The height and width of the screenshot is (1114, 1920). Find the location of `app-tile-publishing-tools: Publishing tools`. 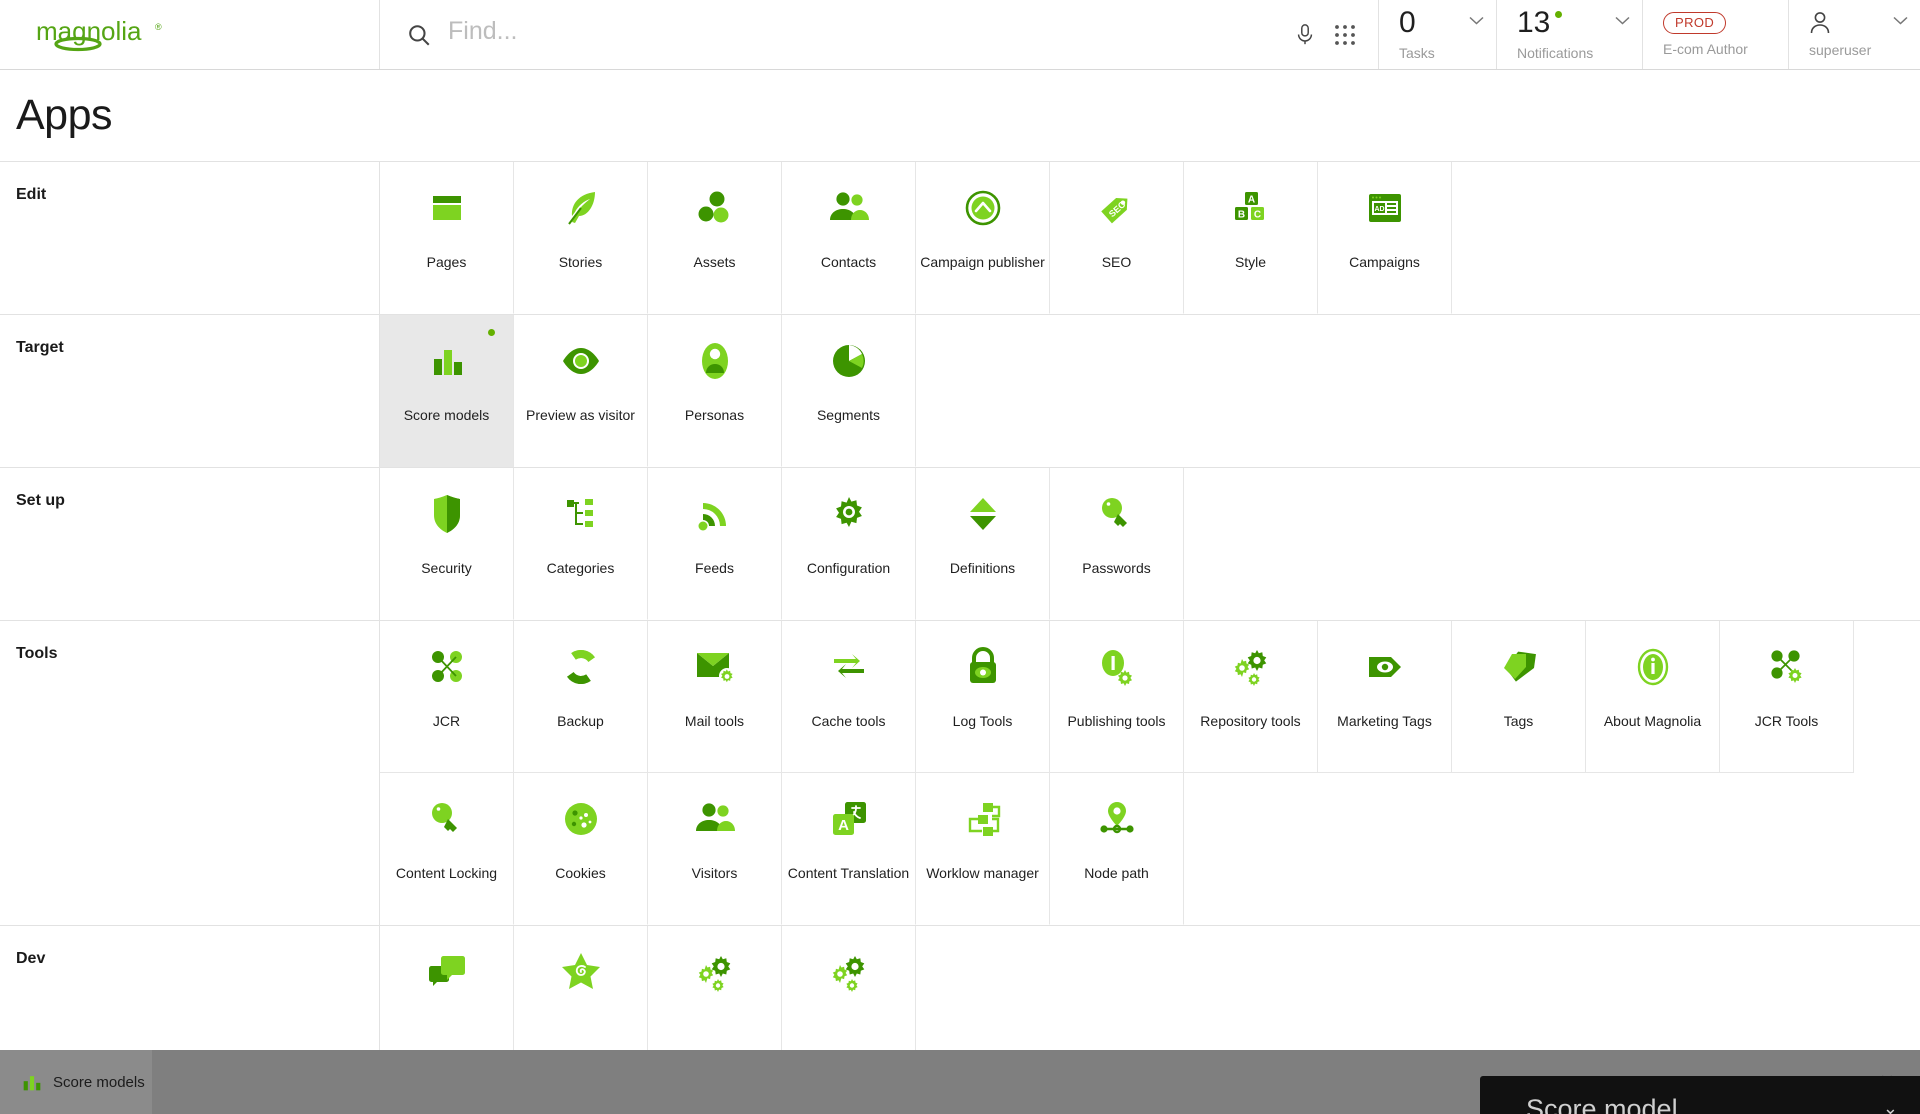

app-tile-publishing-tools: Publishing tools is located at coordinates (1117, 697).